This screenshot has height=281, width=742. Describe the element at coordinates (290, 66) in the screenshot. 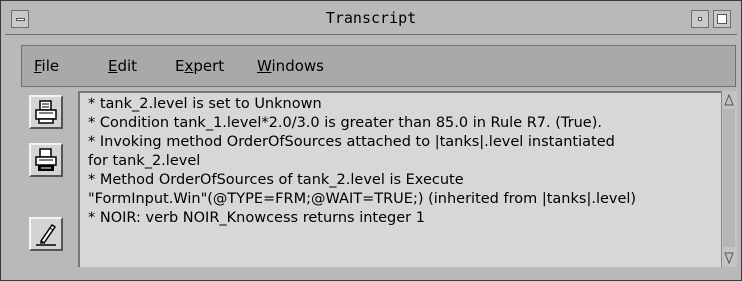

I see `menu-windows: Windows` at that location.